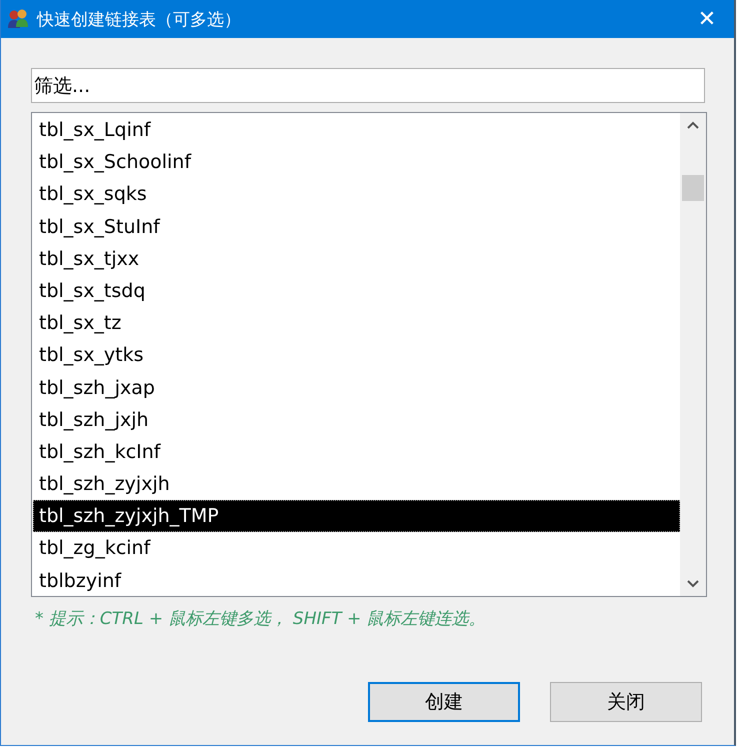 This screenshot has width=742, height=748. I want to click on list-item: tbl_szh_zyjxjh, so click(356, 484).